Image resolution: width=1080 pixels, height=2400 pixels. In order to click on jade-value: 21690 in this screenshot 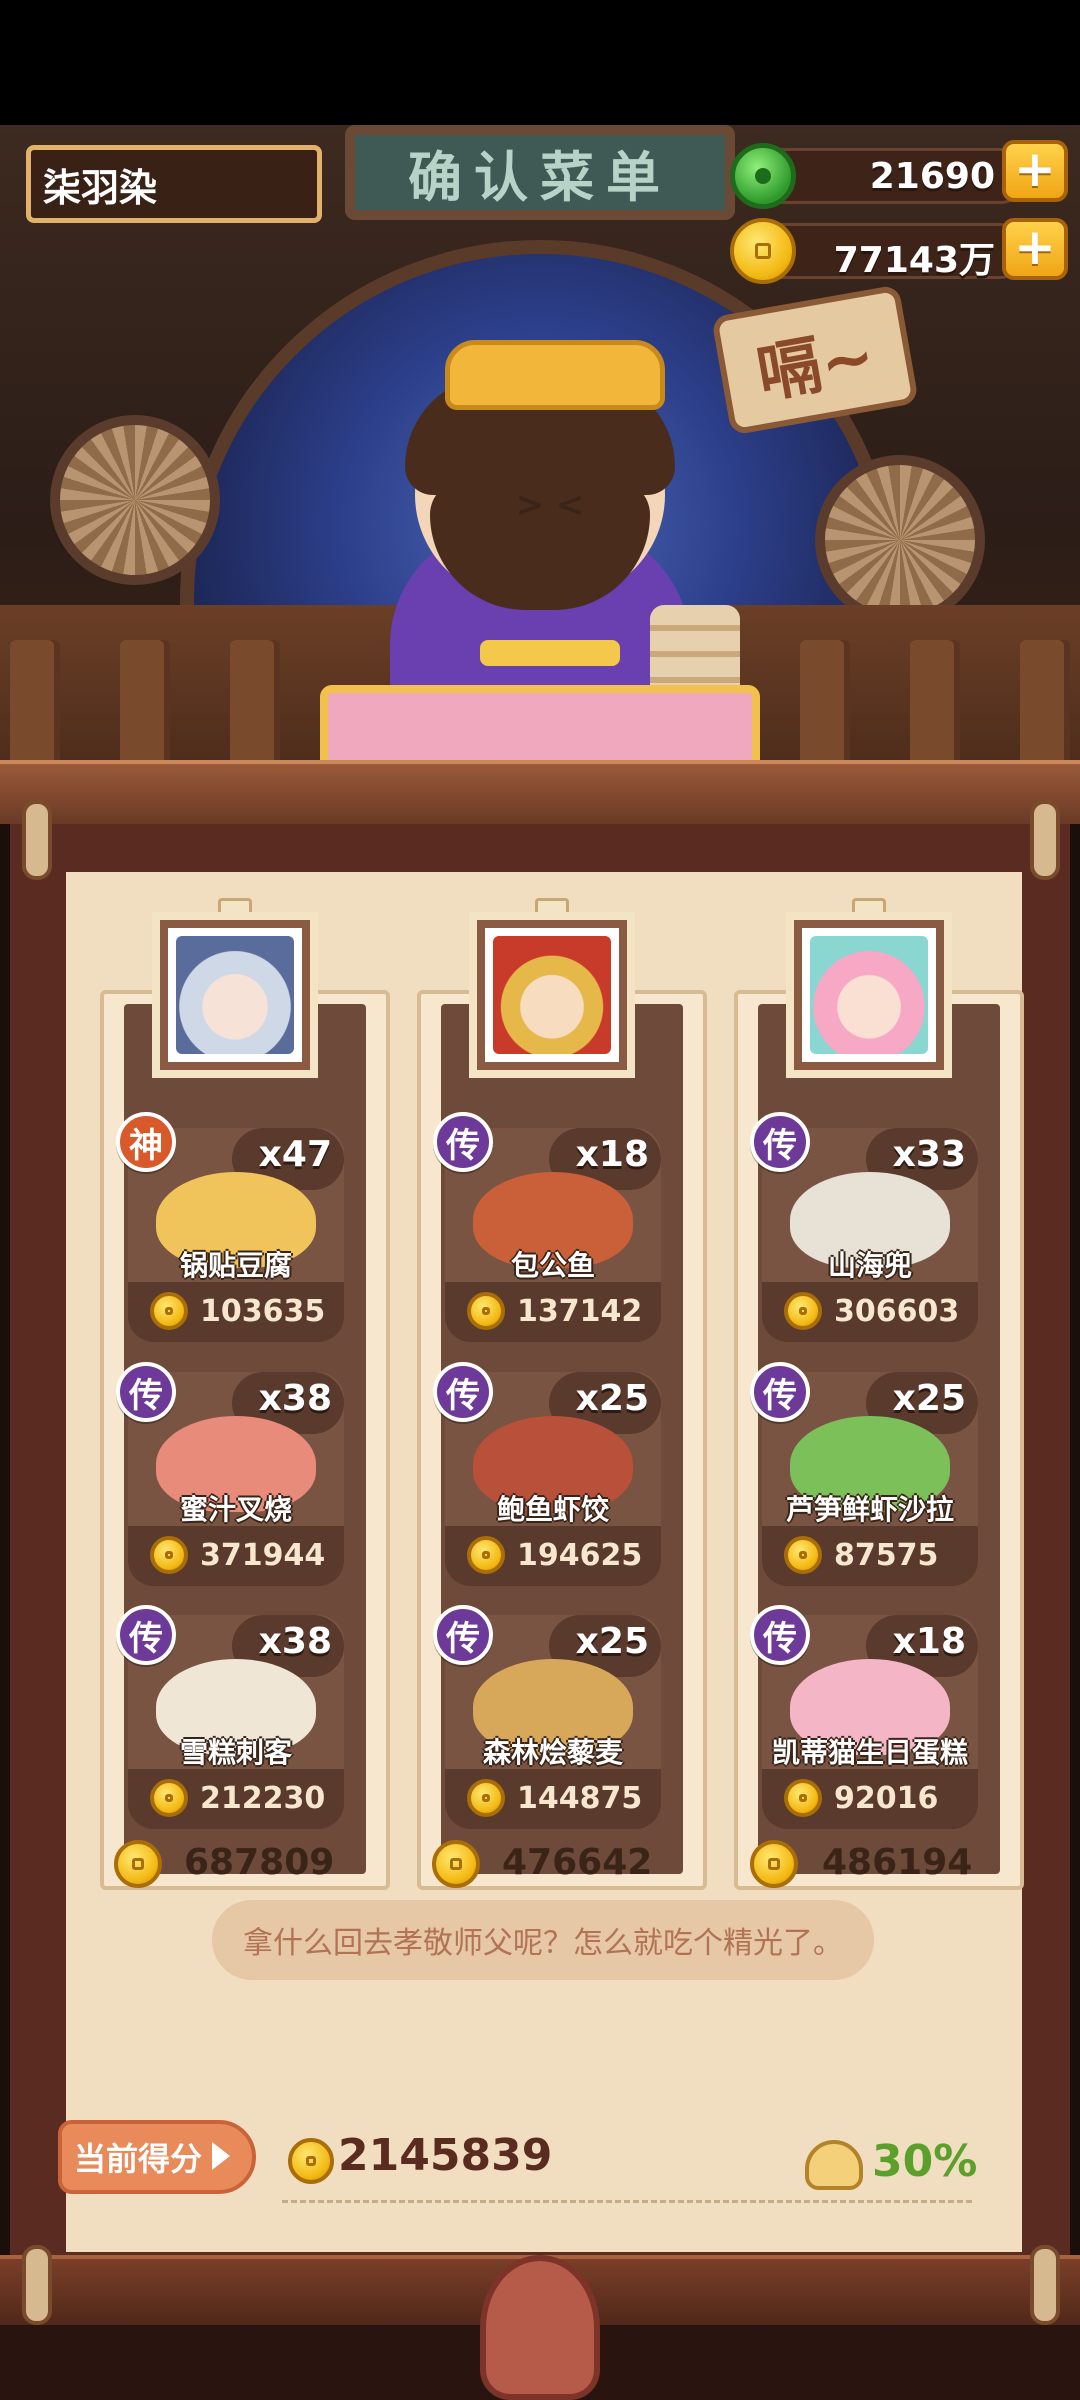, I will do `click(932, 176)`.